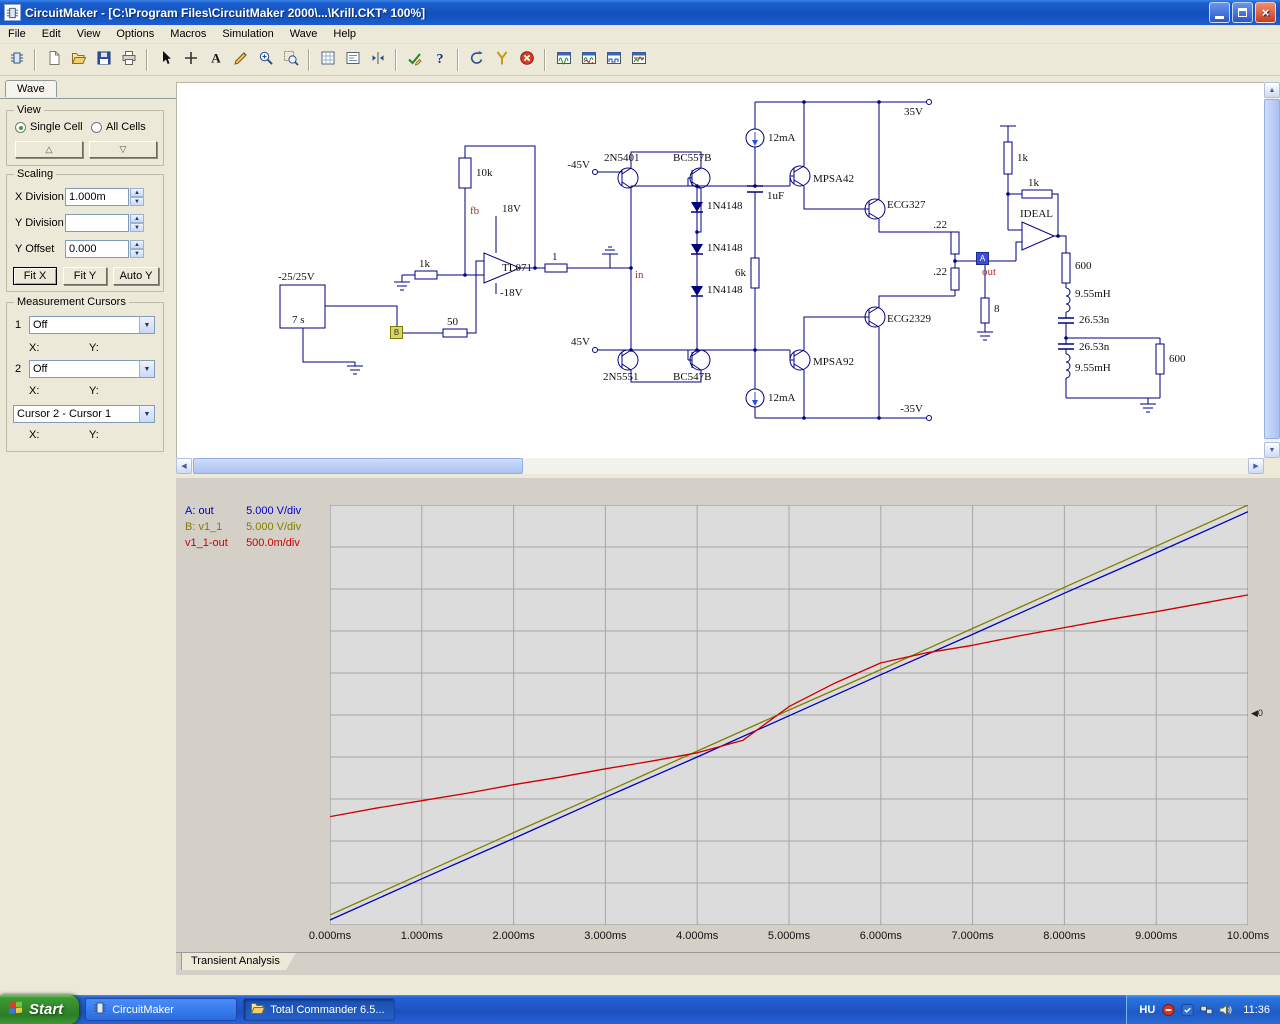 The width and height of the screenshot is (1280, 1024). I want to click on y-division-label: Y Division, so click(39, 223).